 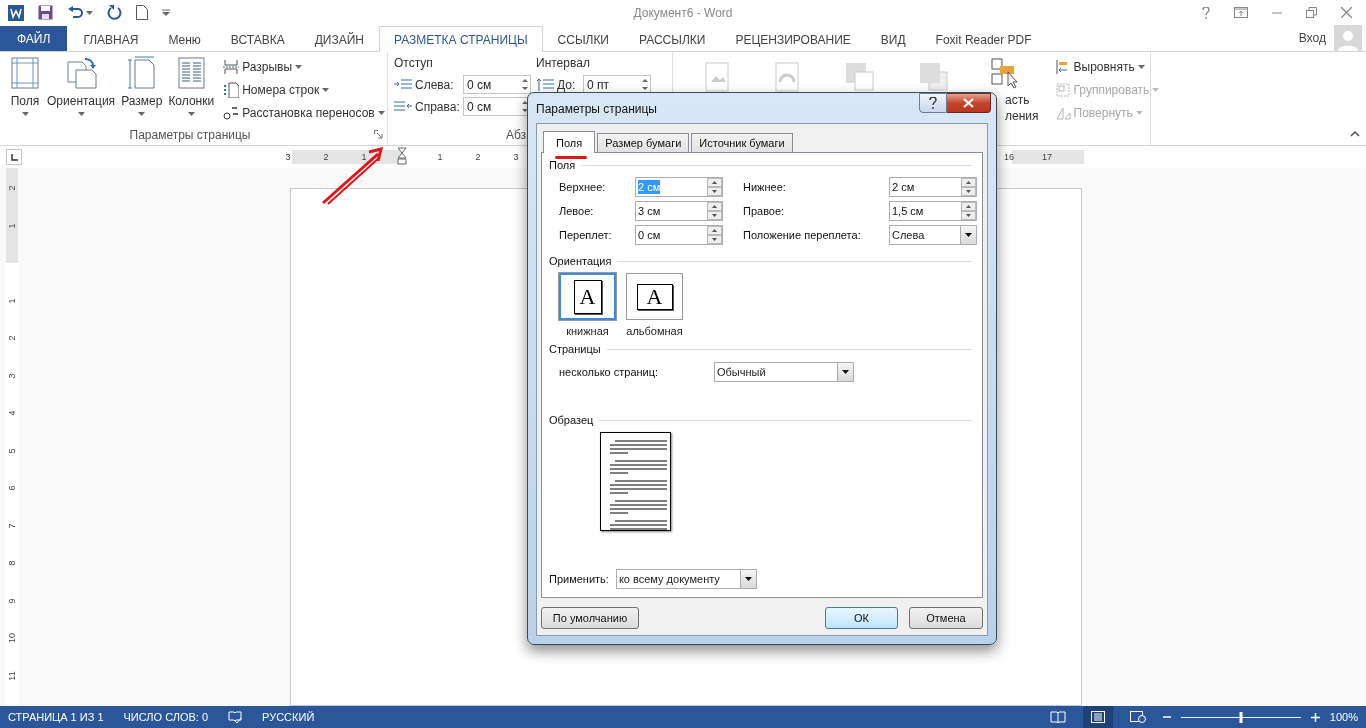 What do you see at coordinates (1057, 717) in the screenshot?
I see `read-mode-icon` at bounding box center [1057, 717].